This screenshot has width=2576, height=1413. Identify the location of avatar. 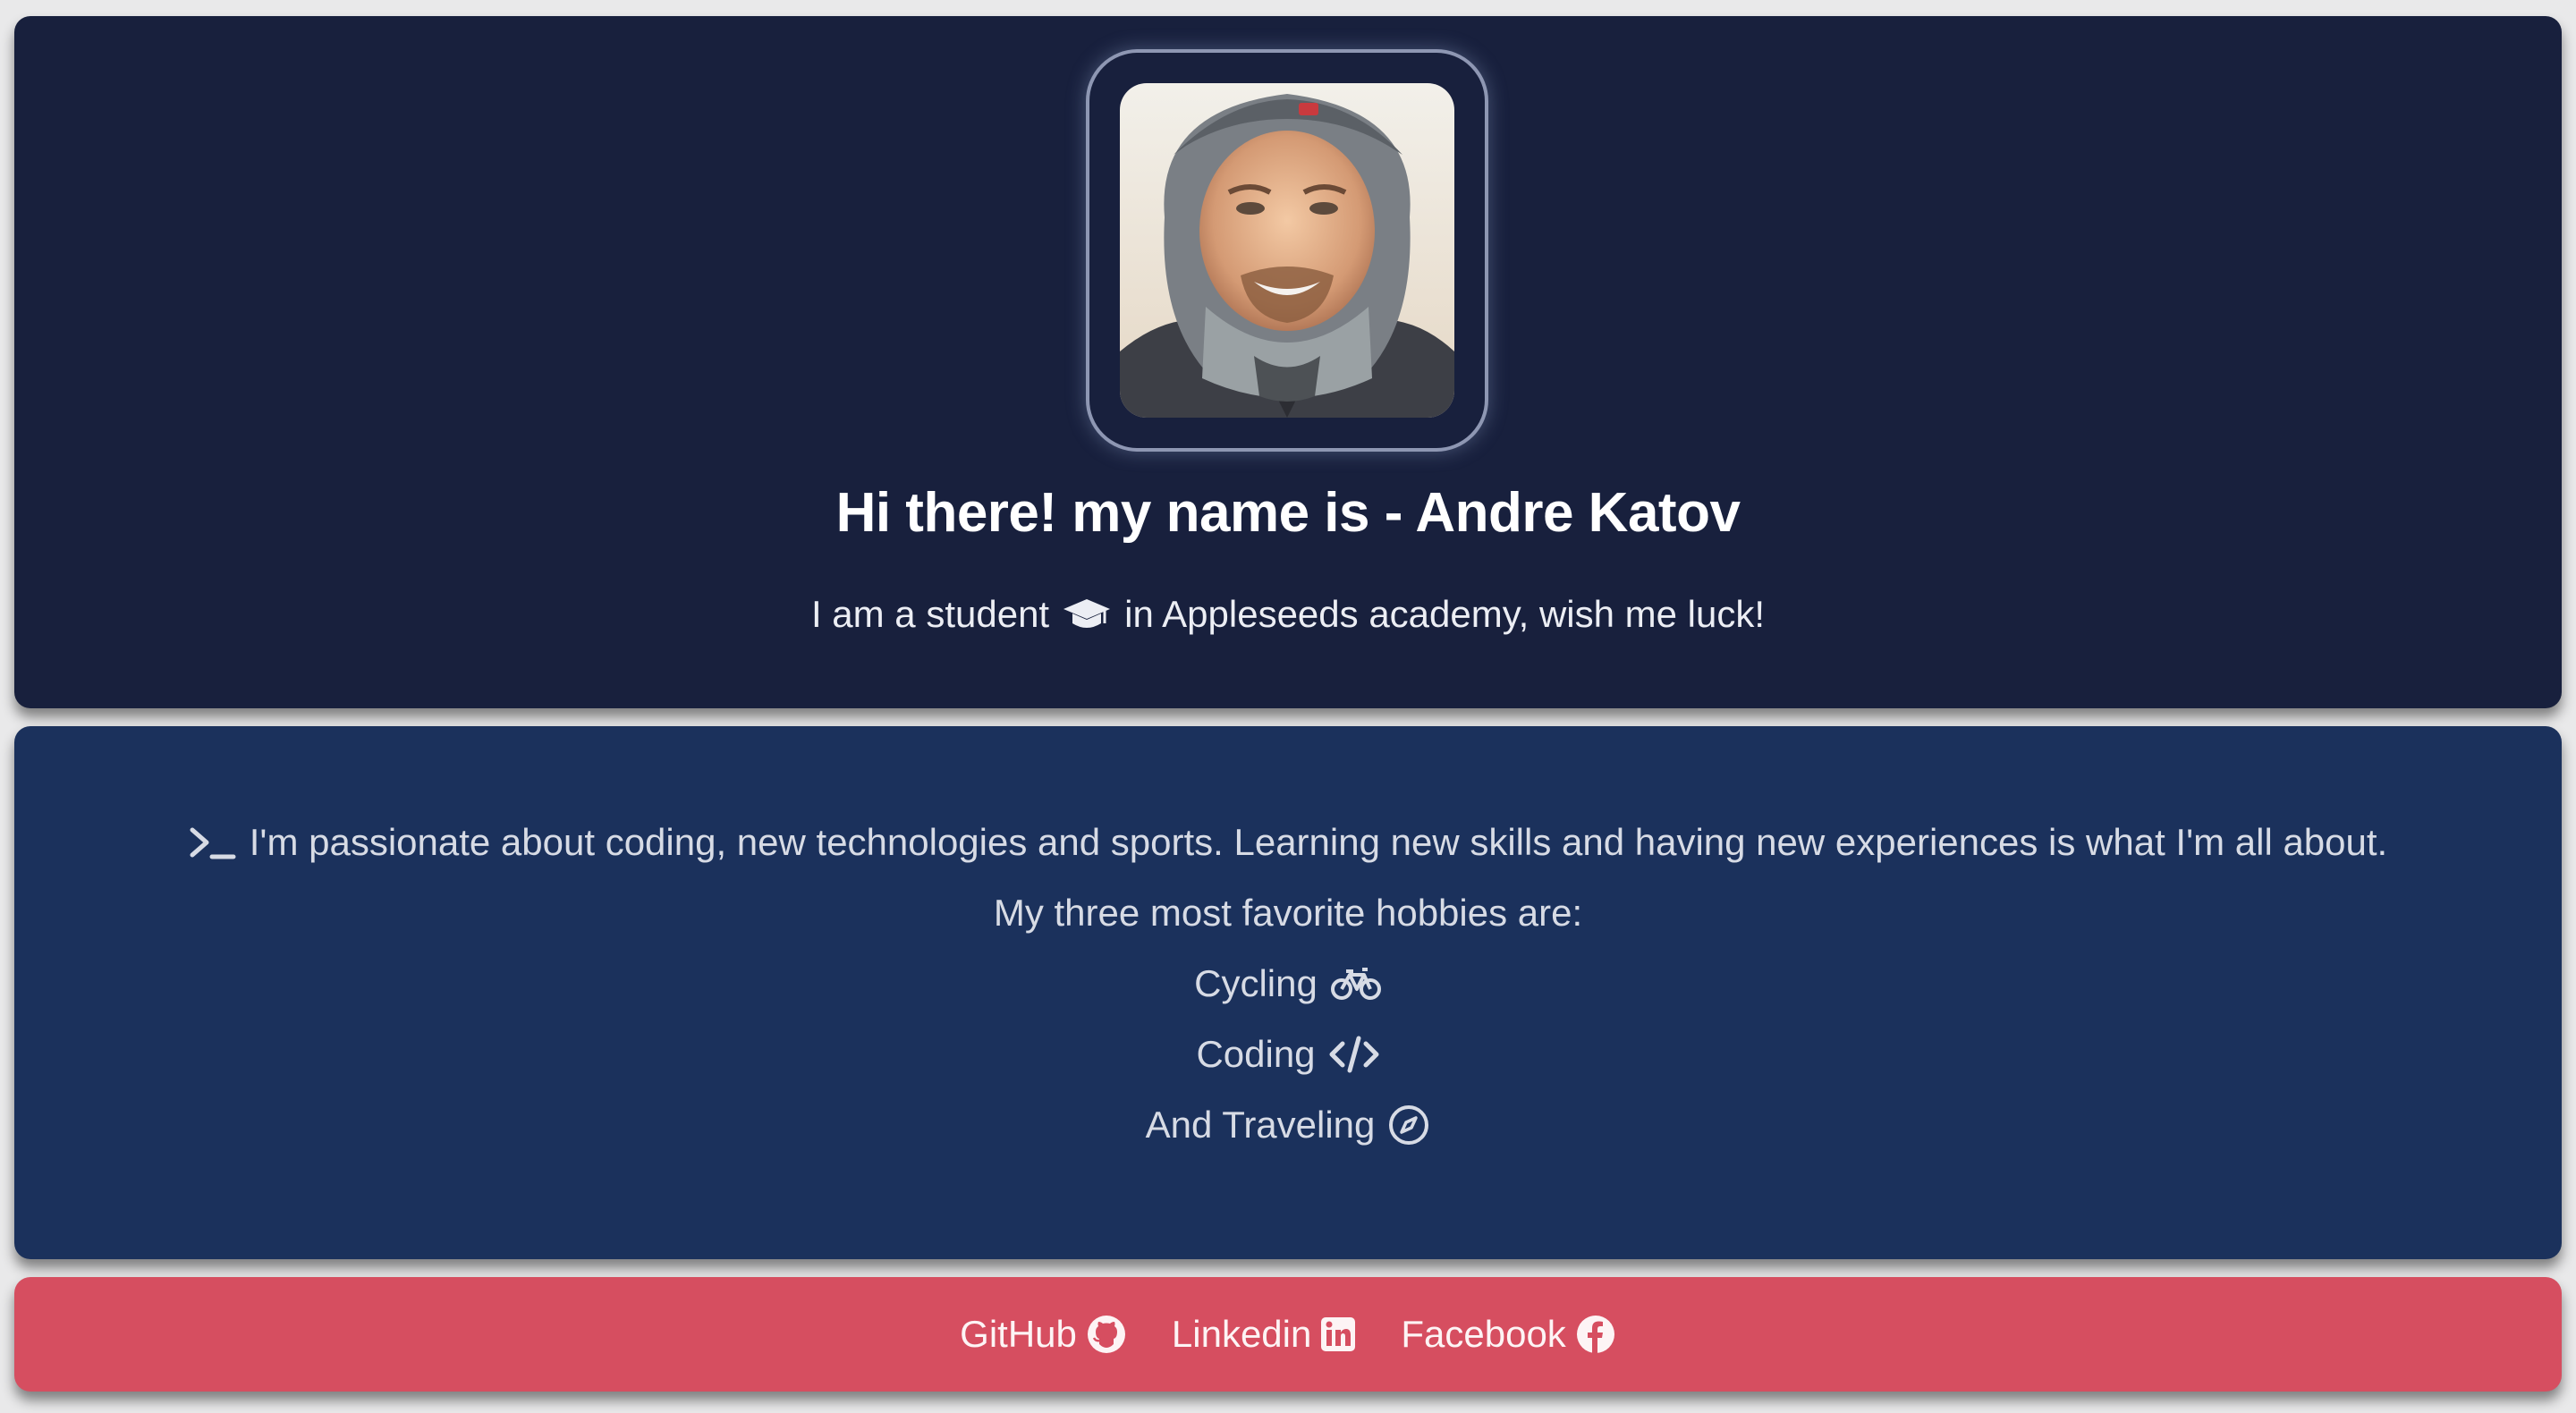
(1287, 250).